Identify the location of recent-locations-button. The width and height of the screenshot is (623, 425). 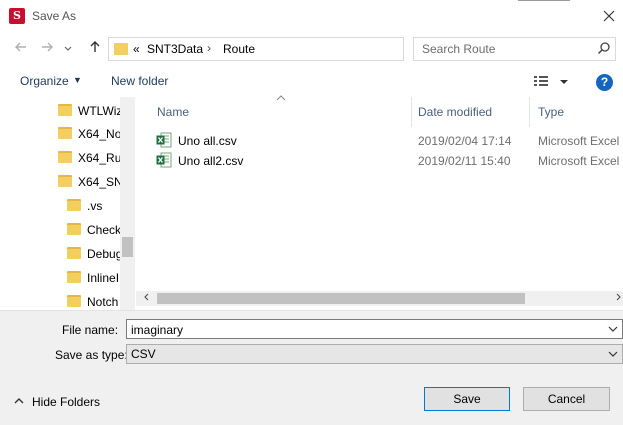
(68, 49).